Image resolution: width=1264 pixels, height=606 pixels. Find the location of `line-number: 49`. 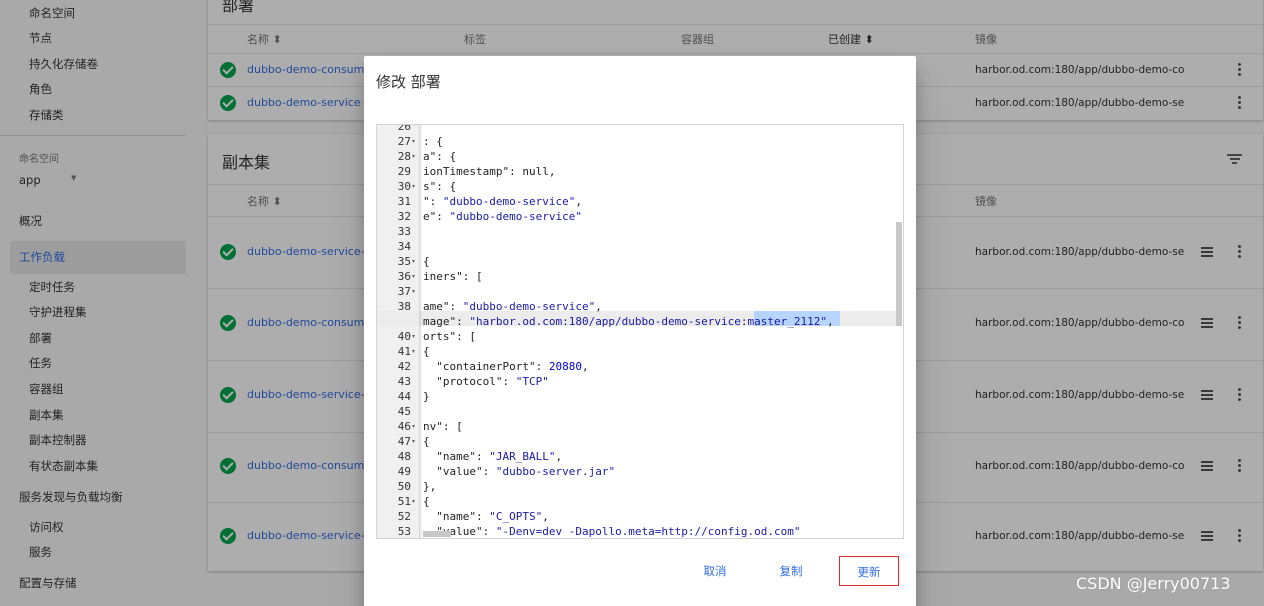

line-number: 49 is located at coordinates (404, 471).